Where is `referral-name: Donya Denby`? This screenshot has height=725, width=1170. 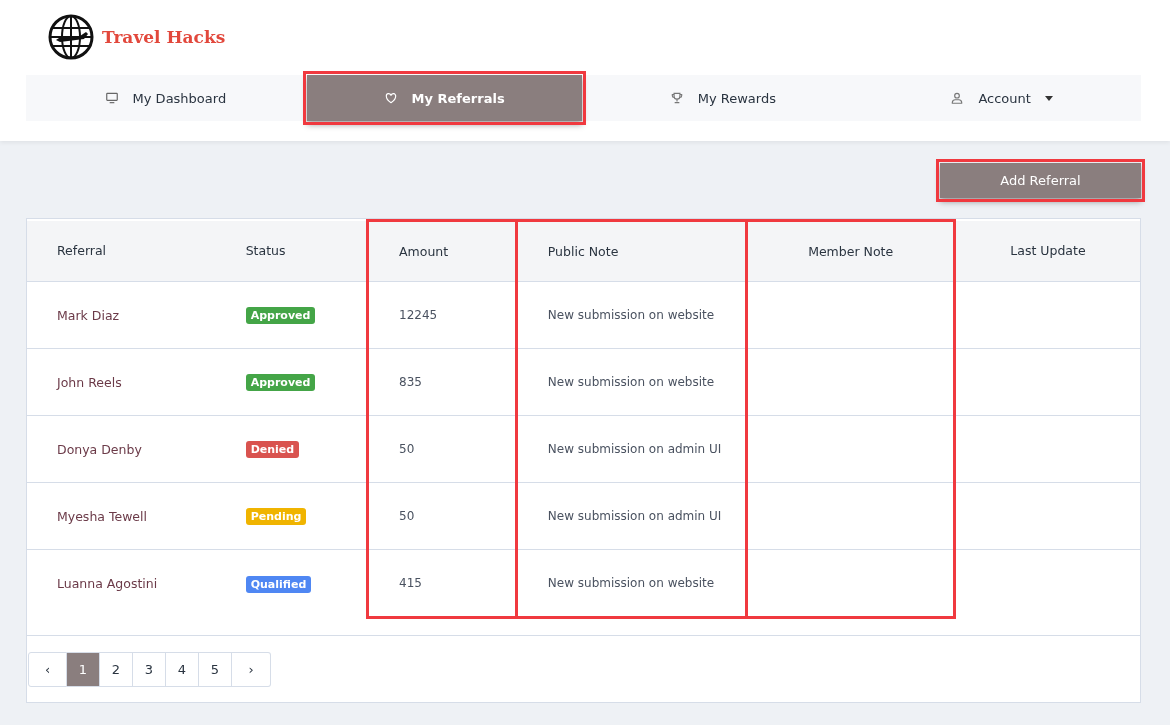 referral-name: Donya Denby is located at coordinates (99, 449).